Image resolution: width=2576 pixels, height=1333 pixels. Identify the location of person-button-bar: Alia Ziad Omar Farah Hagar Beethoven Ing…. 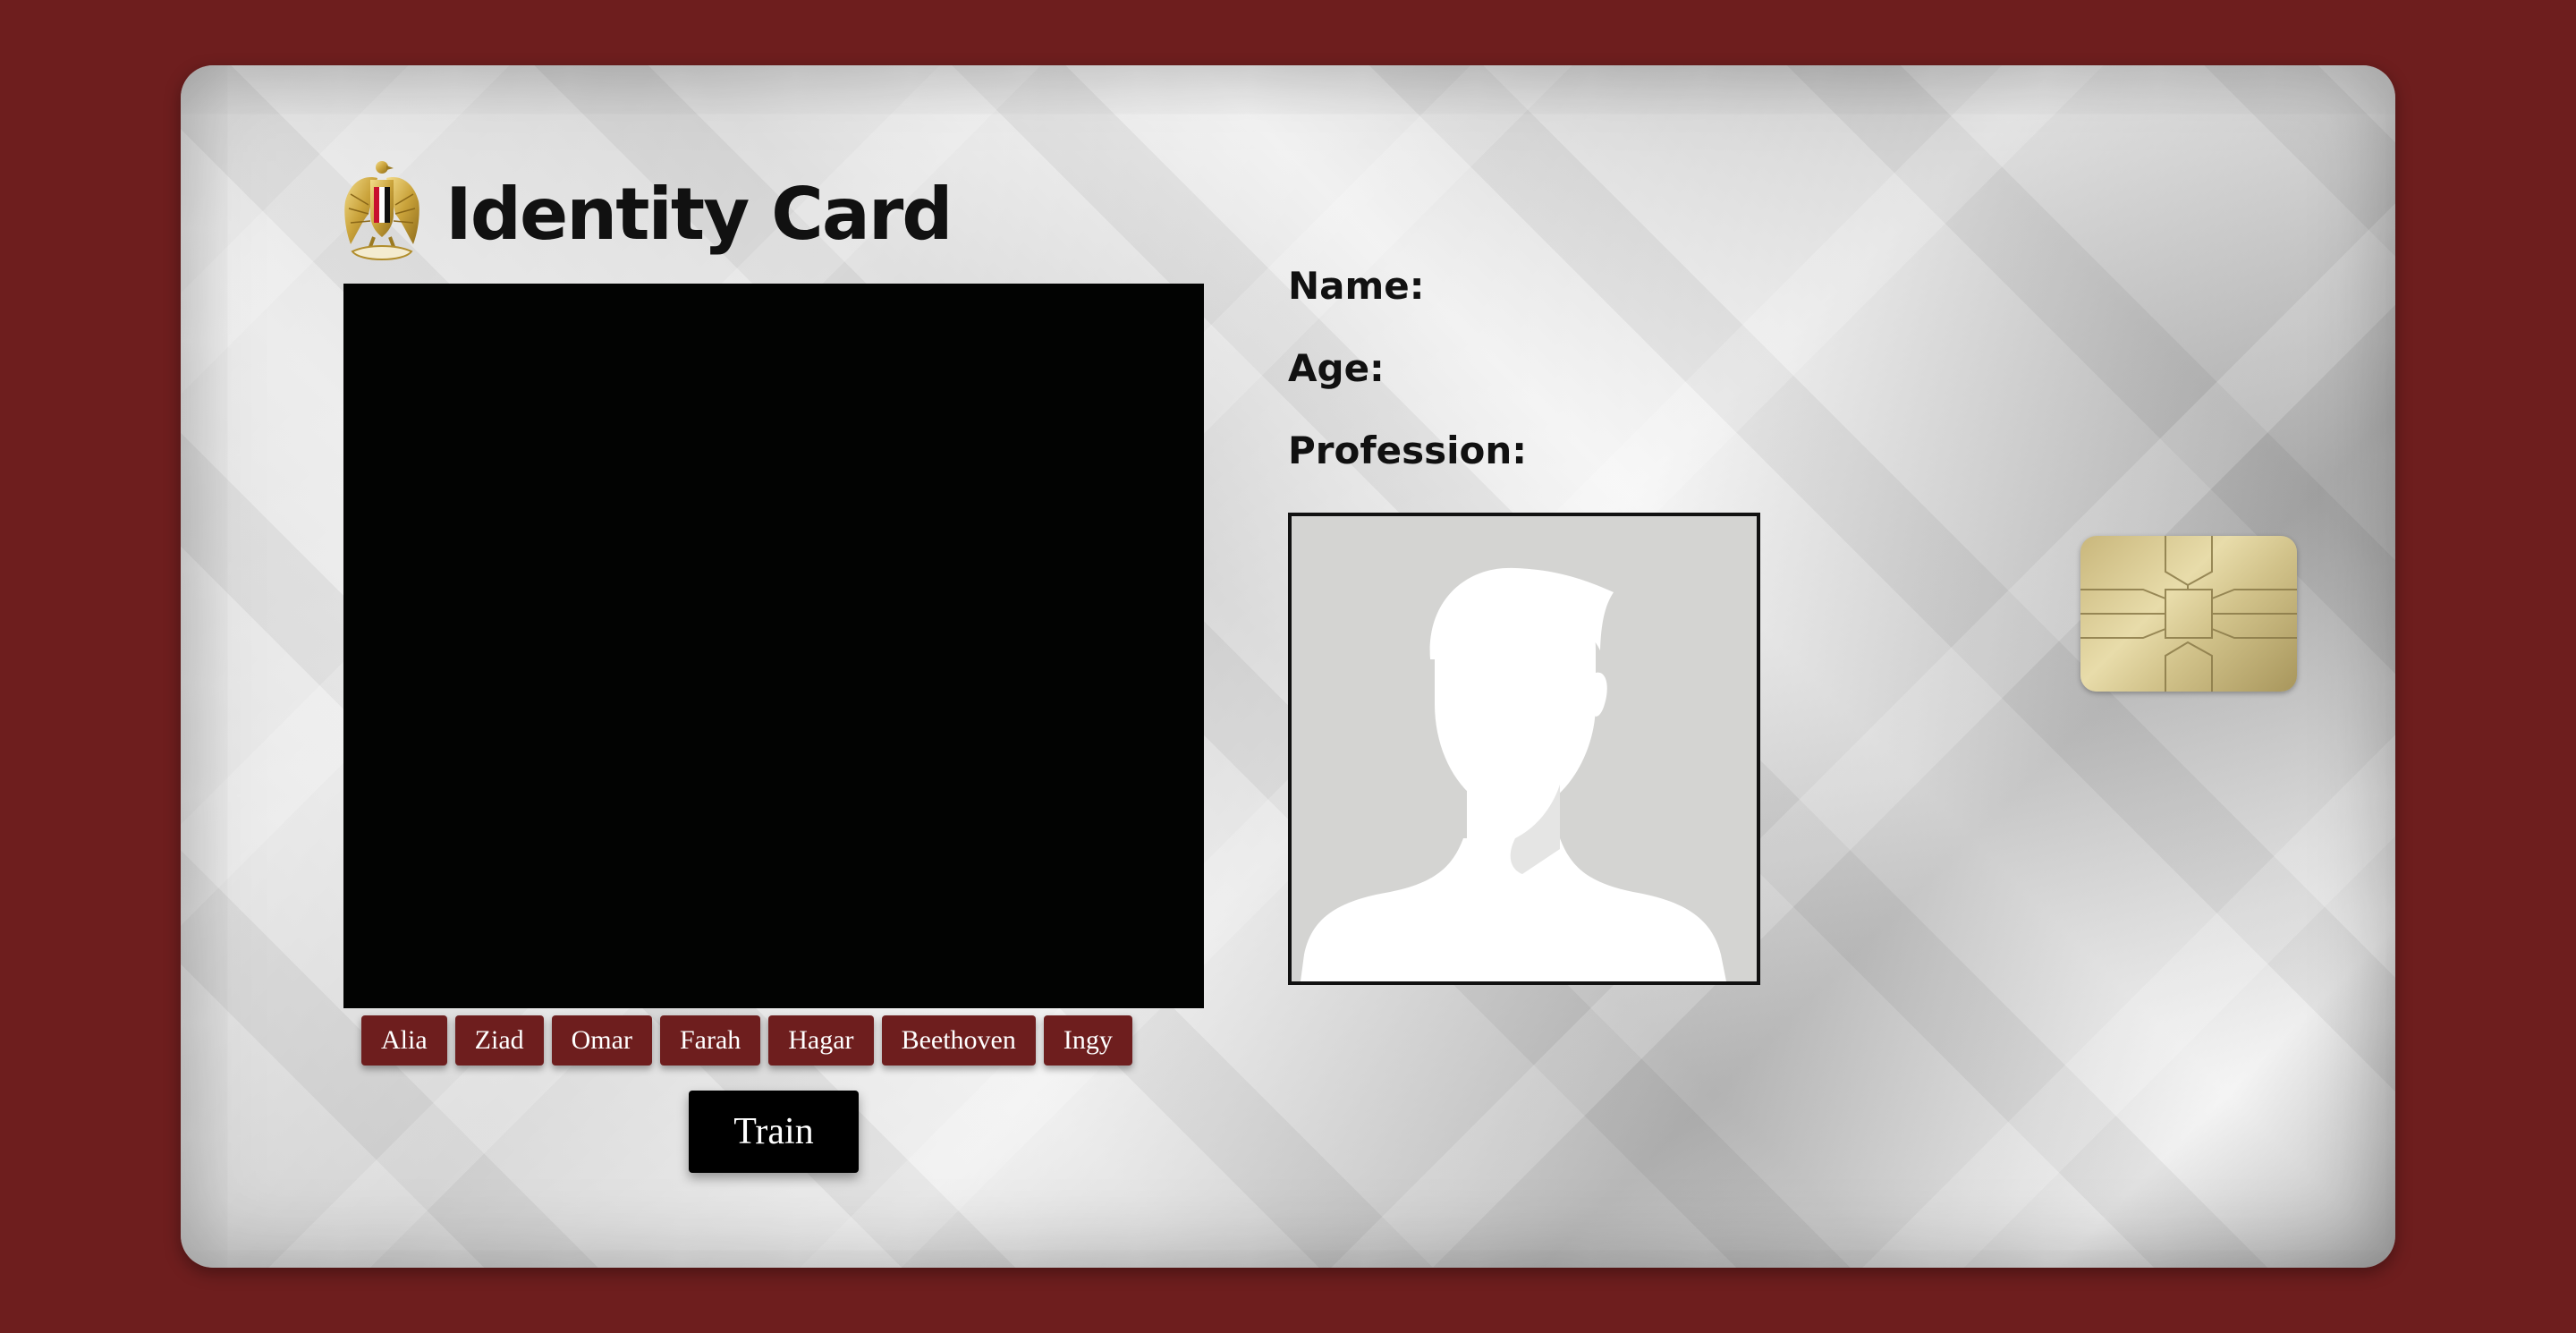
(746, 1040).